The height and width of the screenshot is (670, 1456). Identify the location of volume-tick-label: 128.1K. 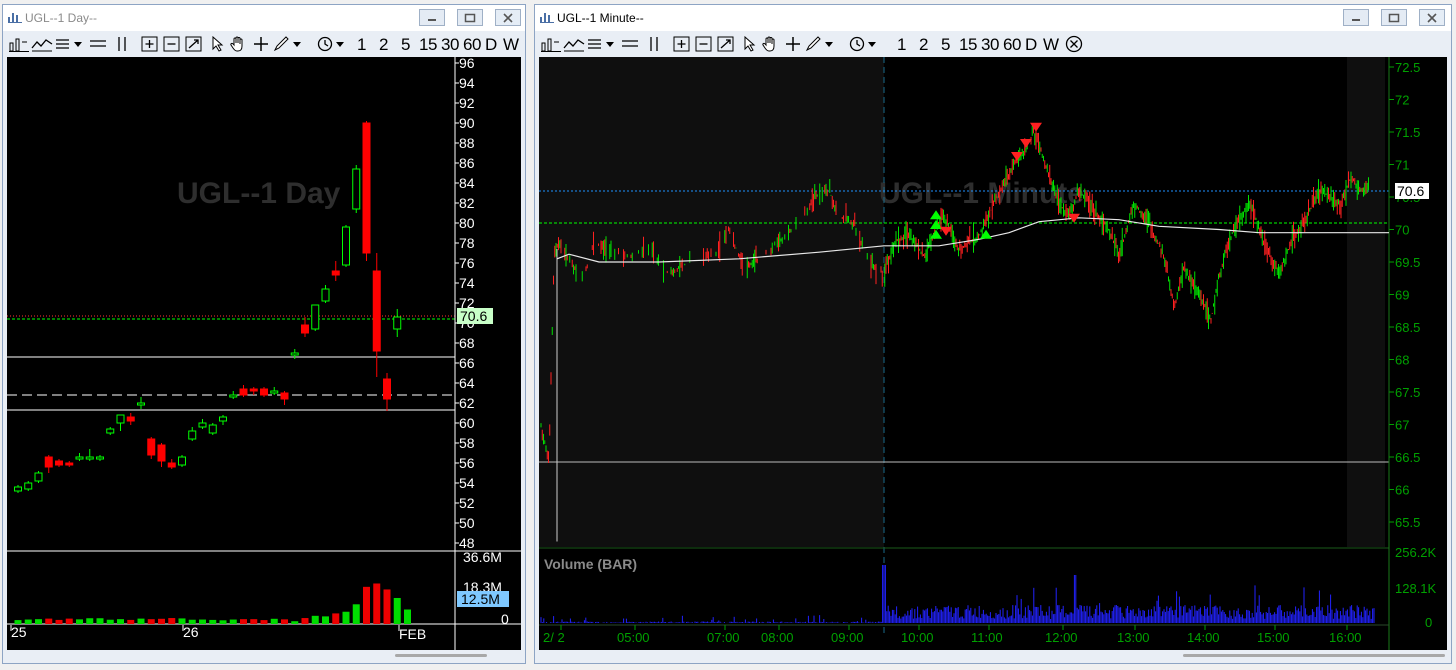
(1416, 588).